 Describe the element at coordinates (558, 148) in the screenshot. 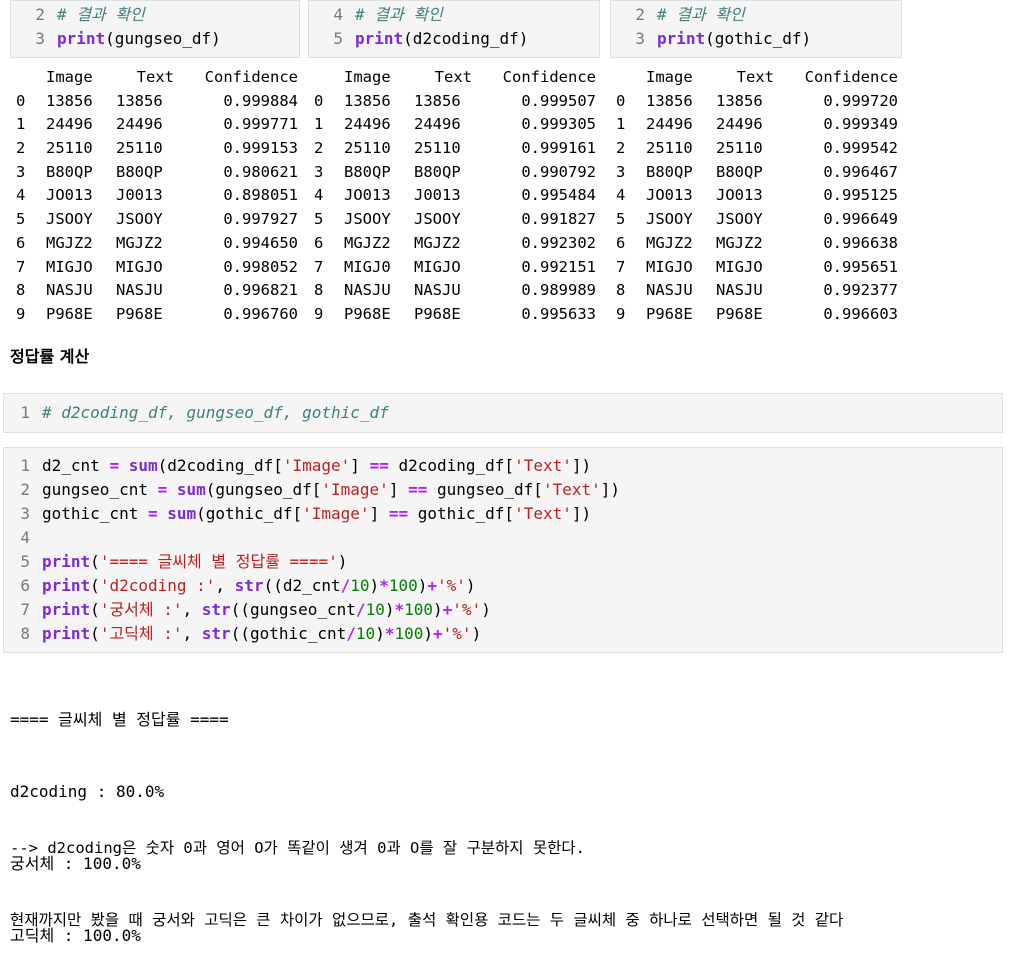

I see `confidence-cell: 0.999161` at that location.